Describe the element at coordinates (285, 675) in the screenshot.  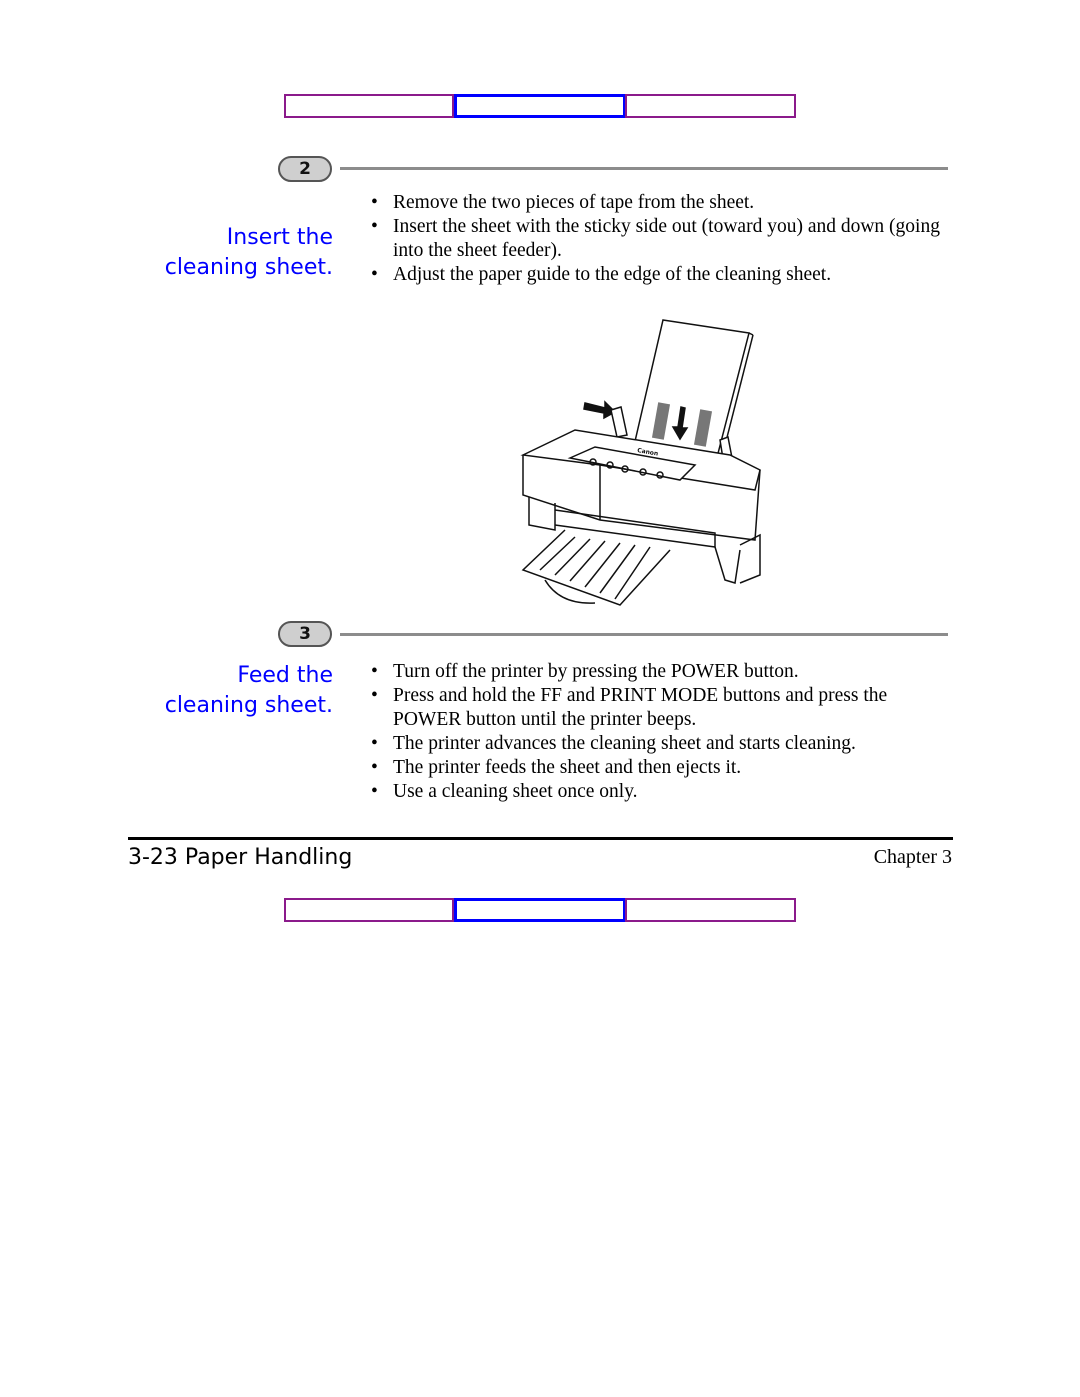
I see `step-3-heading-line1: Feed the` at that location.